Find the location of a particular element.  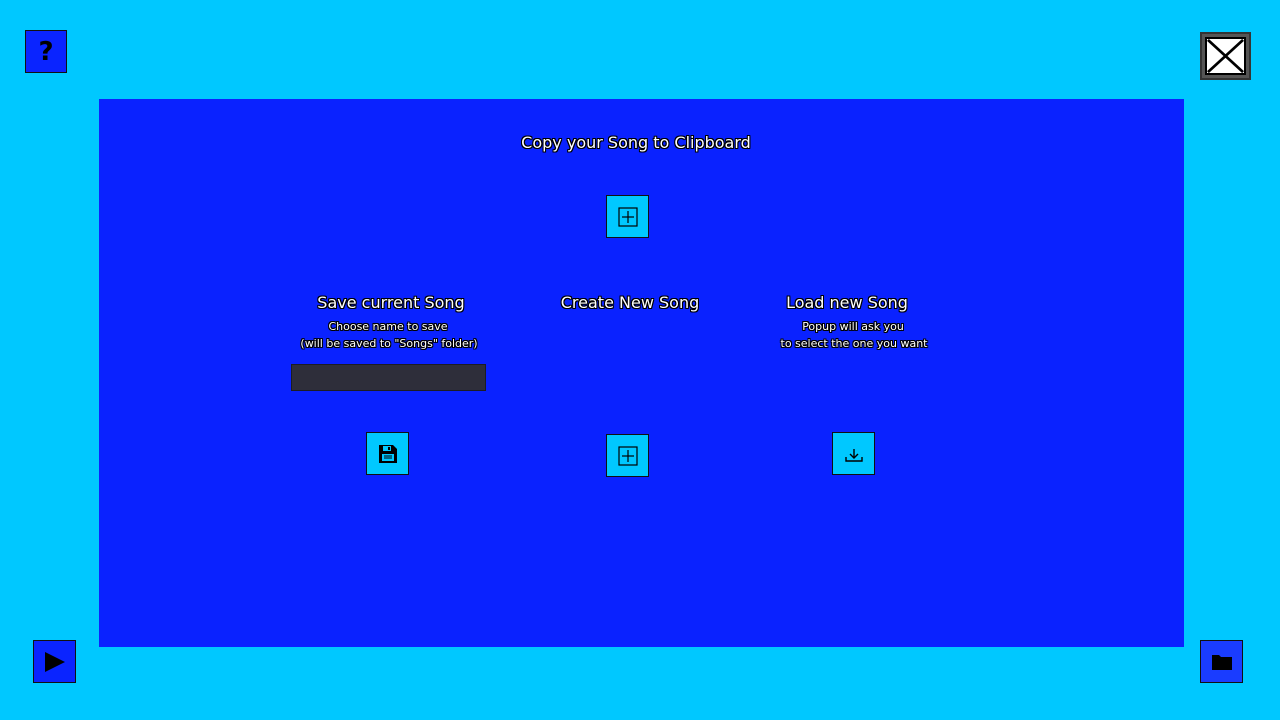

folder-icon is located at coordinates (1221, 662).